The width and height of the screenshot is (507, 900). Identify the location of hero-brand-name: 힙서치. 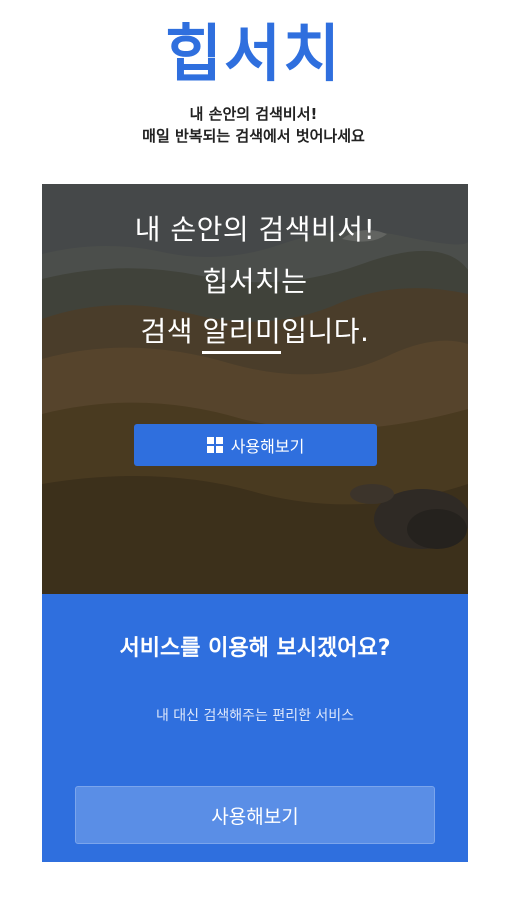
(242, 281).